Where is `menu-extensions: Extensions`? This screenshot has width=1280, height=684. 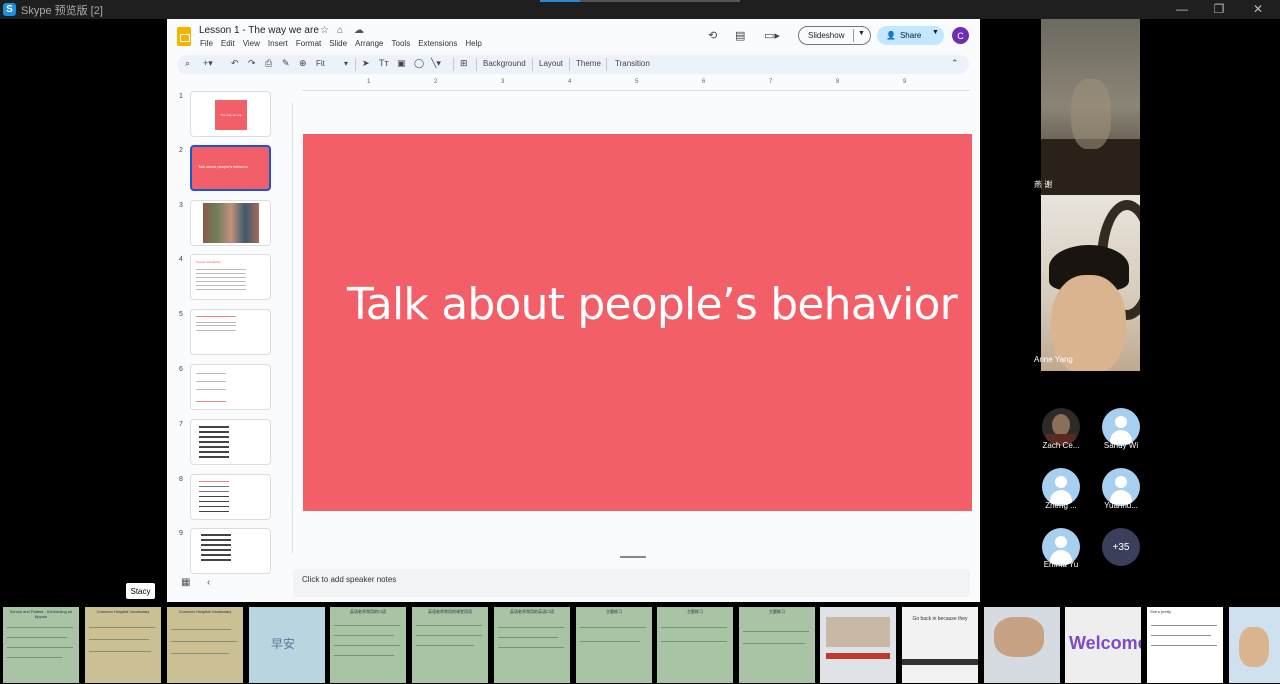 menu-extensions: Extensions is located at coordinates (437, 43).